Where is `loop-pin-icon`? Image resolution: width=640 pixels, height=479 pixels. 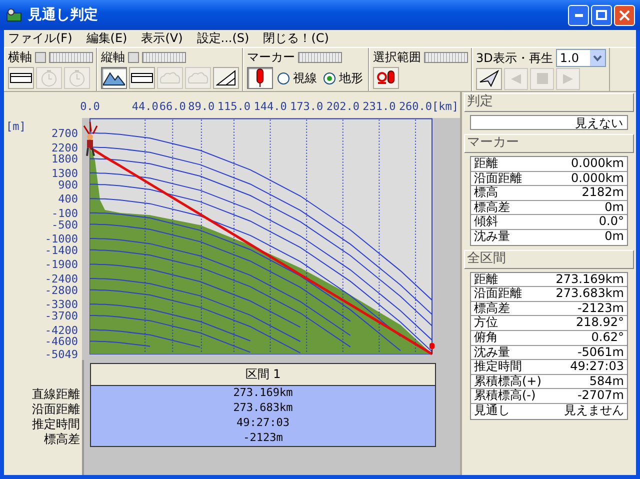
loop-pin-icon is located at coordinates (386, 78).